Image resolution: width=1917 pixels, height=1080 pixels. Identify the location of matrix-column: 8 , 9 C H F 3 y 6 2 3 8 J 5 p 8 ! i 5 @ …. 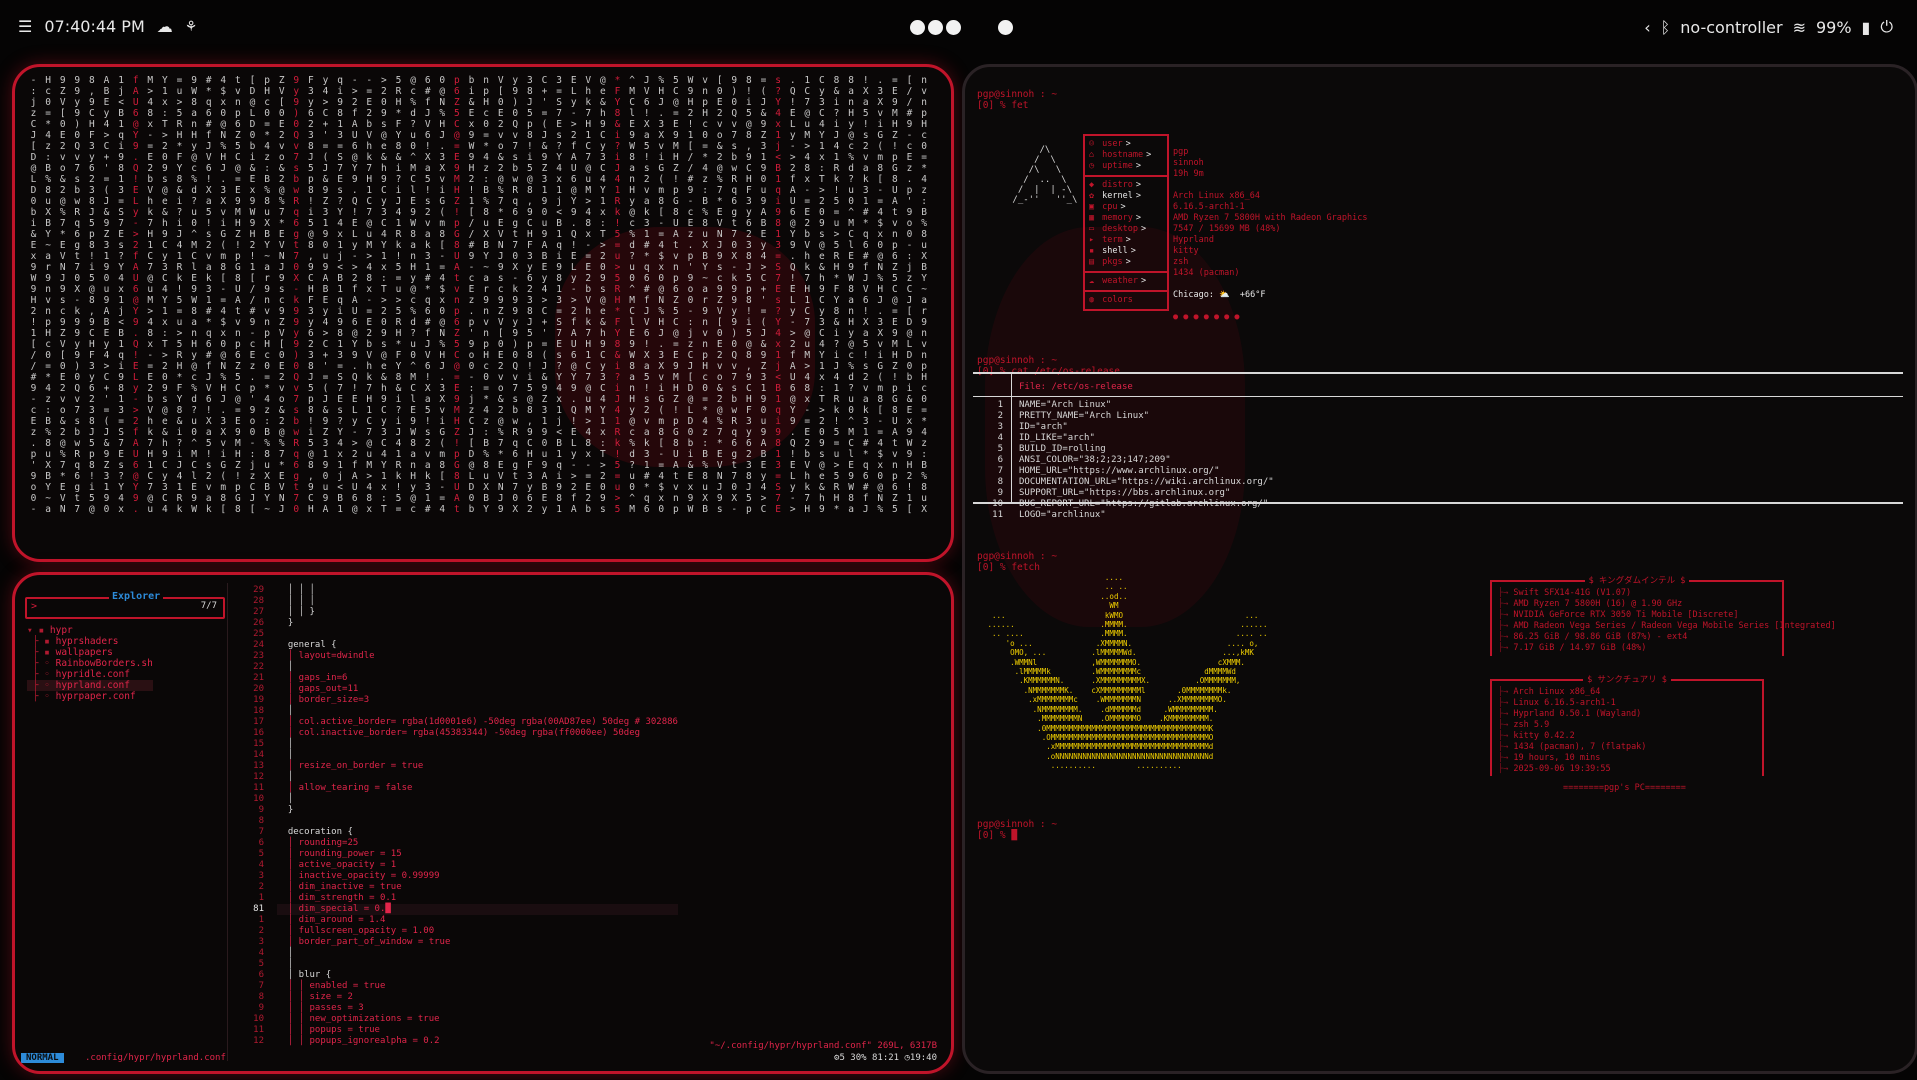
(92, 295).